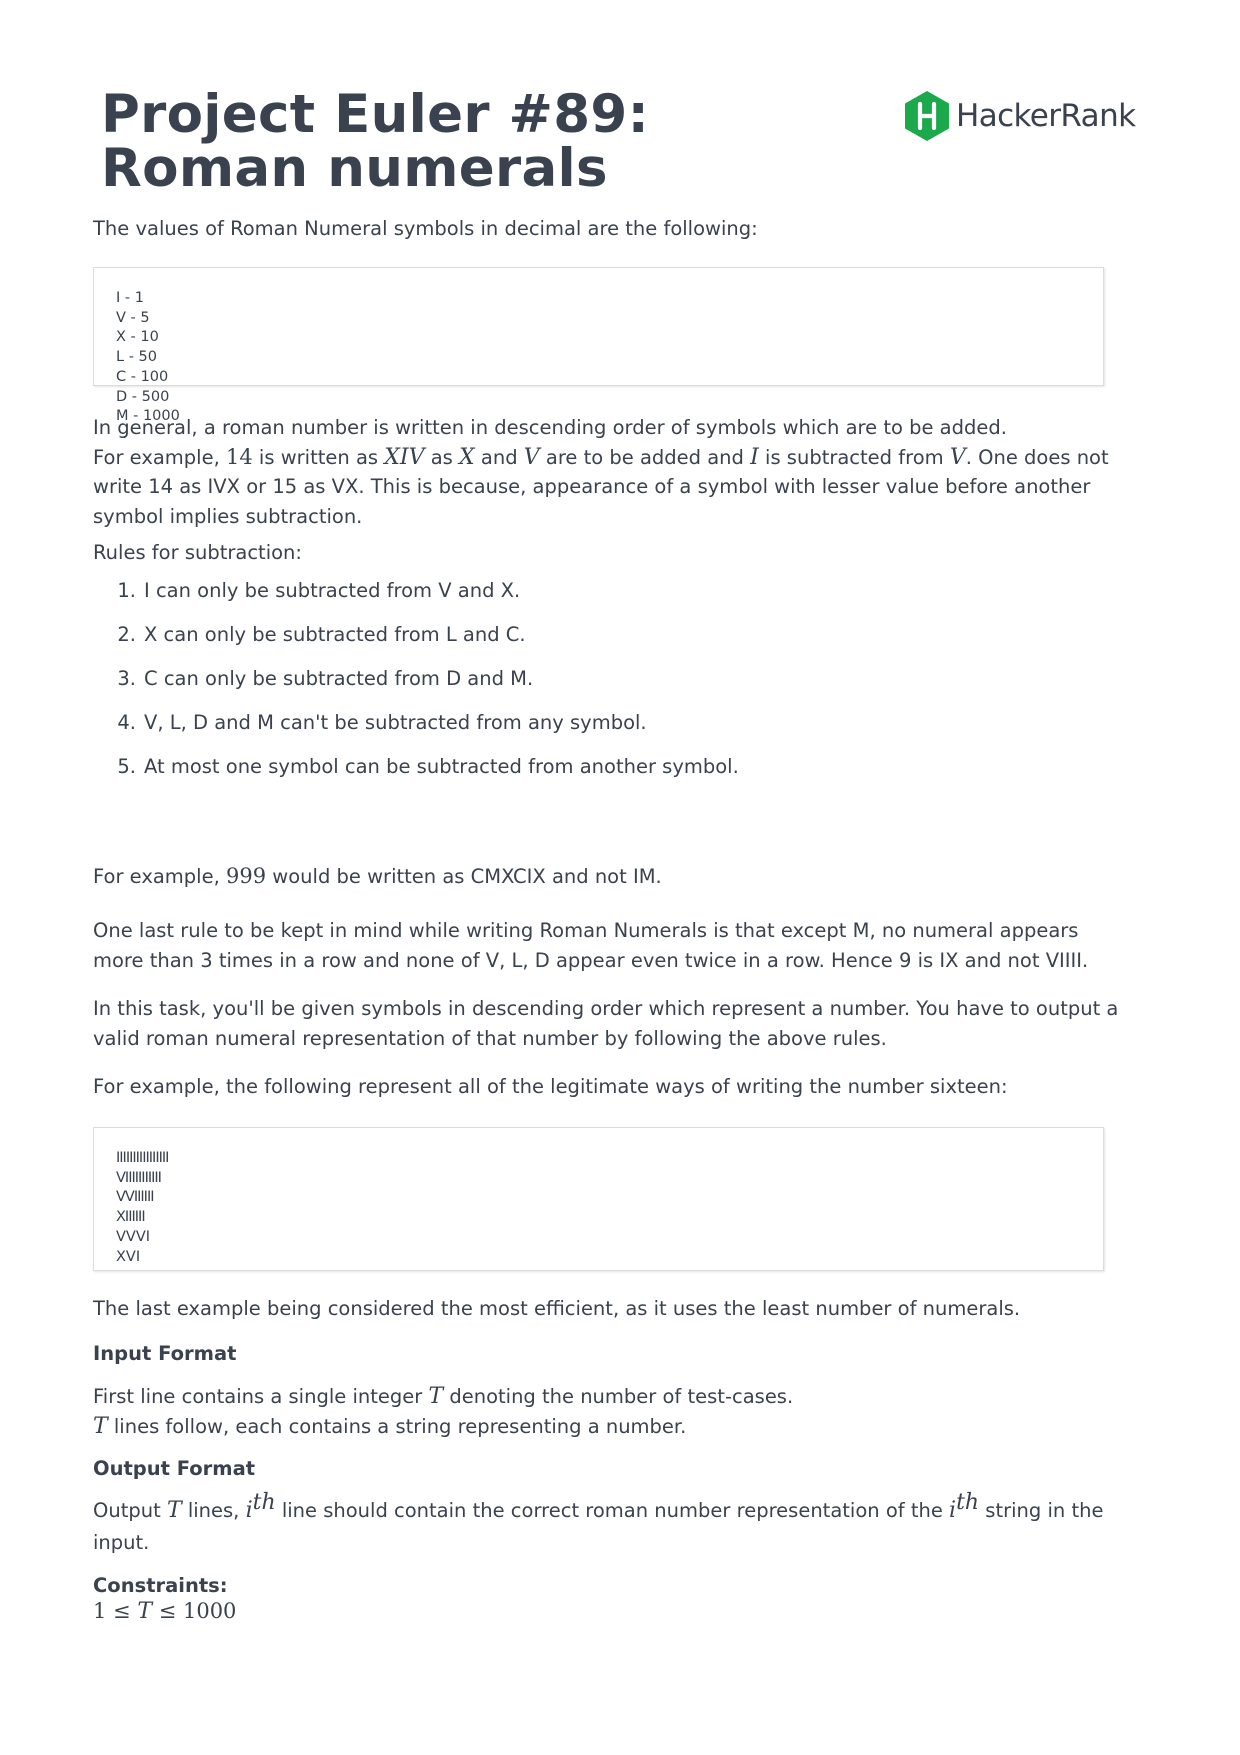 The width and height of the screenshot is (1240, 1755). What do you see at coordinates (128, 1256) in the screenshot?
I see `code-line: XVI` at bounding box center [128, 1256].